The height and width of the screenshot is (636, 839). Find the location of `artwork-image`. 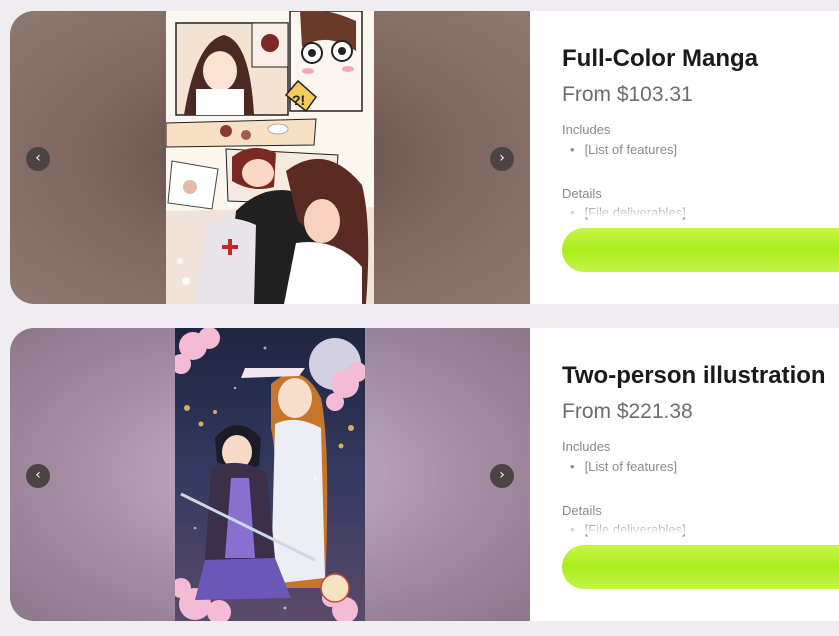

artwork-image is located at coordinates (270, 474).